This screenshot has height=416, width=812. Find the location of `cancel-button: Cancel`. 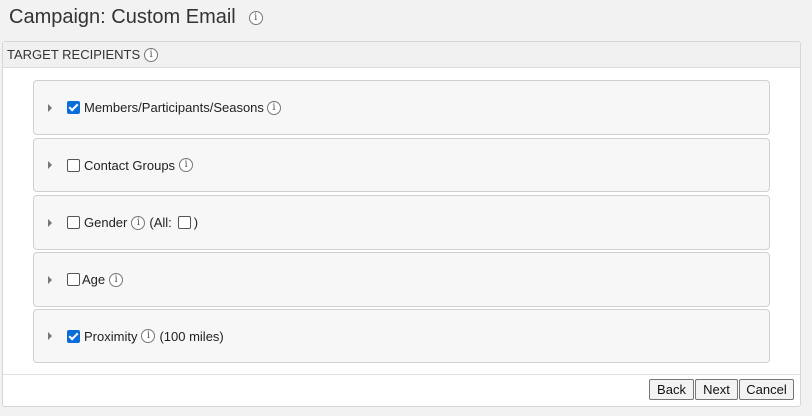

cancel-button: Cancel is located at coordinates (766, 389).